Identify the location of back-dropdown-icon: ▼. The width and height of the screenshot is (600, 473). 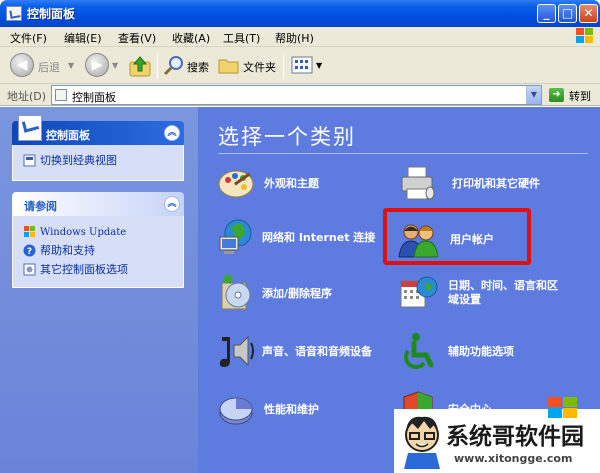
(71, 65).